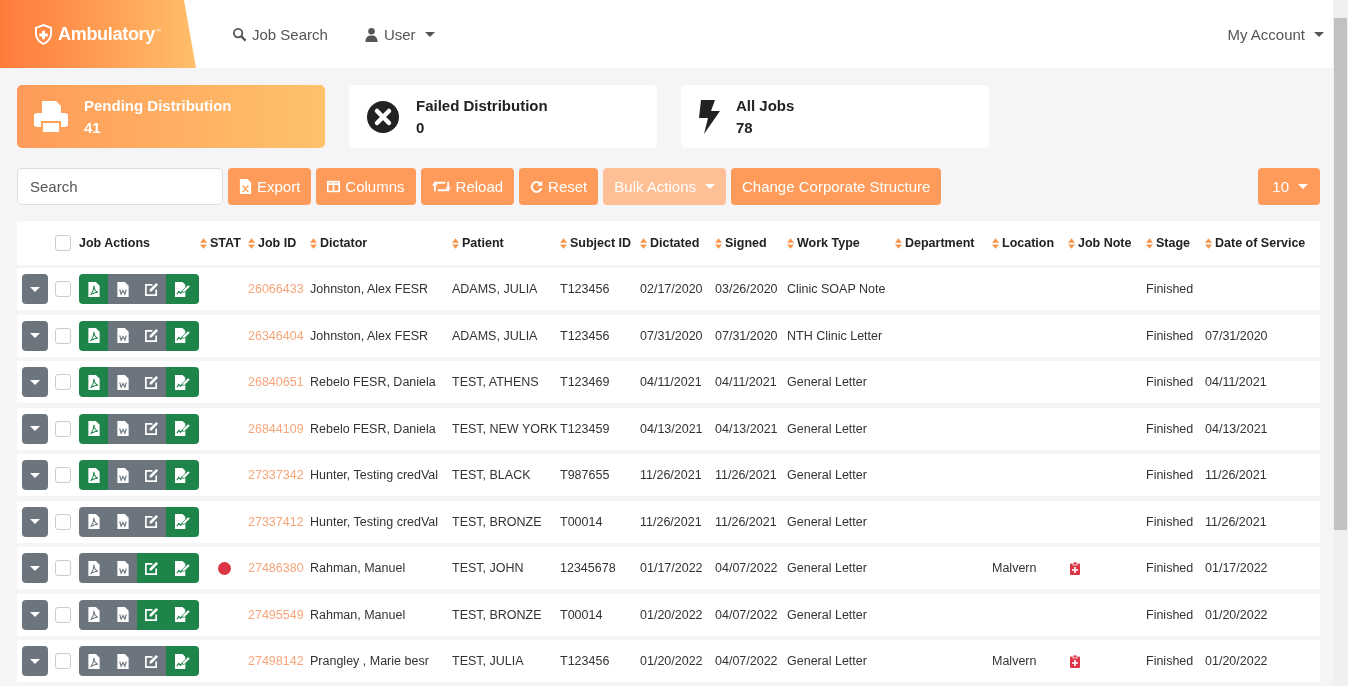 The width and height of the screenshot is (1352, 686). What do you see at coordinates (835, 116) in the screenshot?
I see `stat-card: All Jobs 78` at bounding box center [835, 116].